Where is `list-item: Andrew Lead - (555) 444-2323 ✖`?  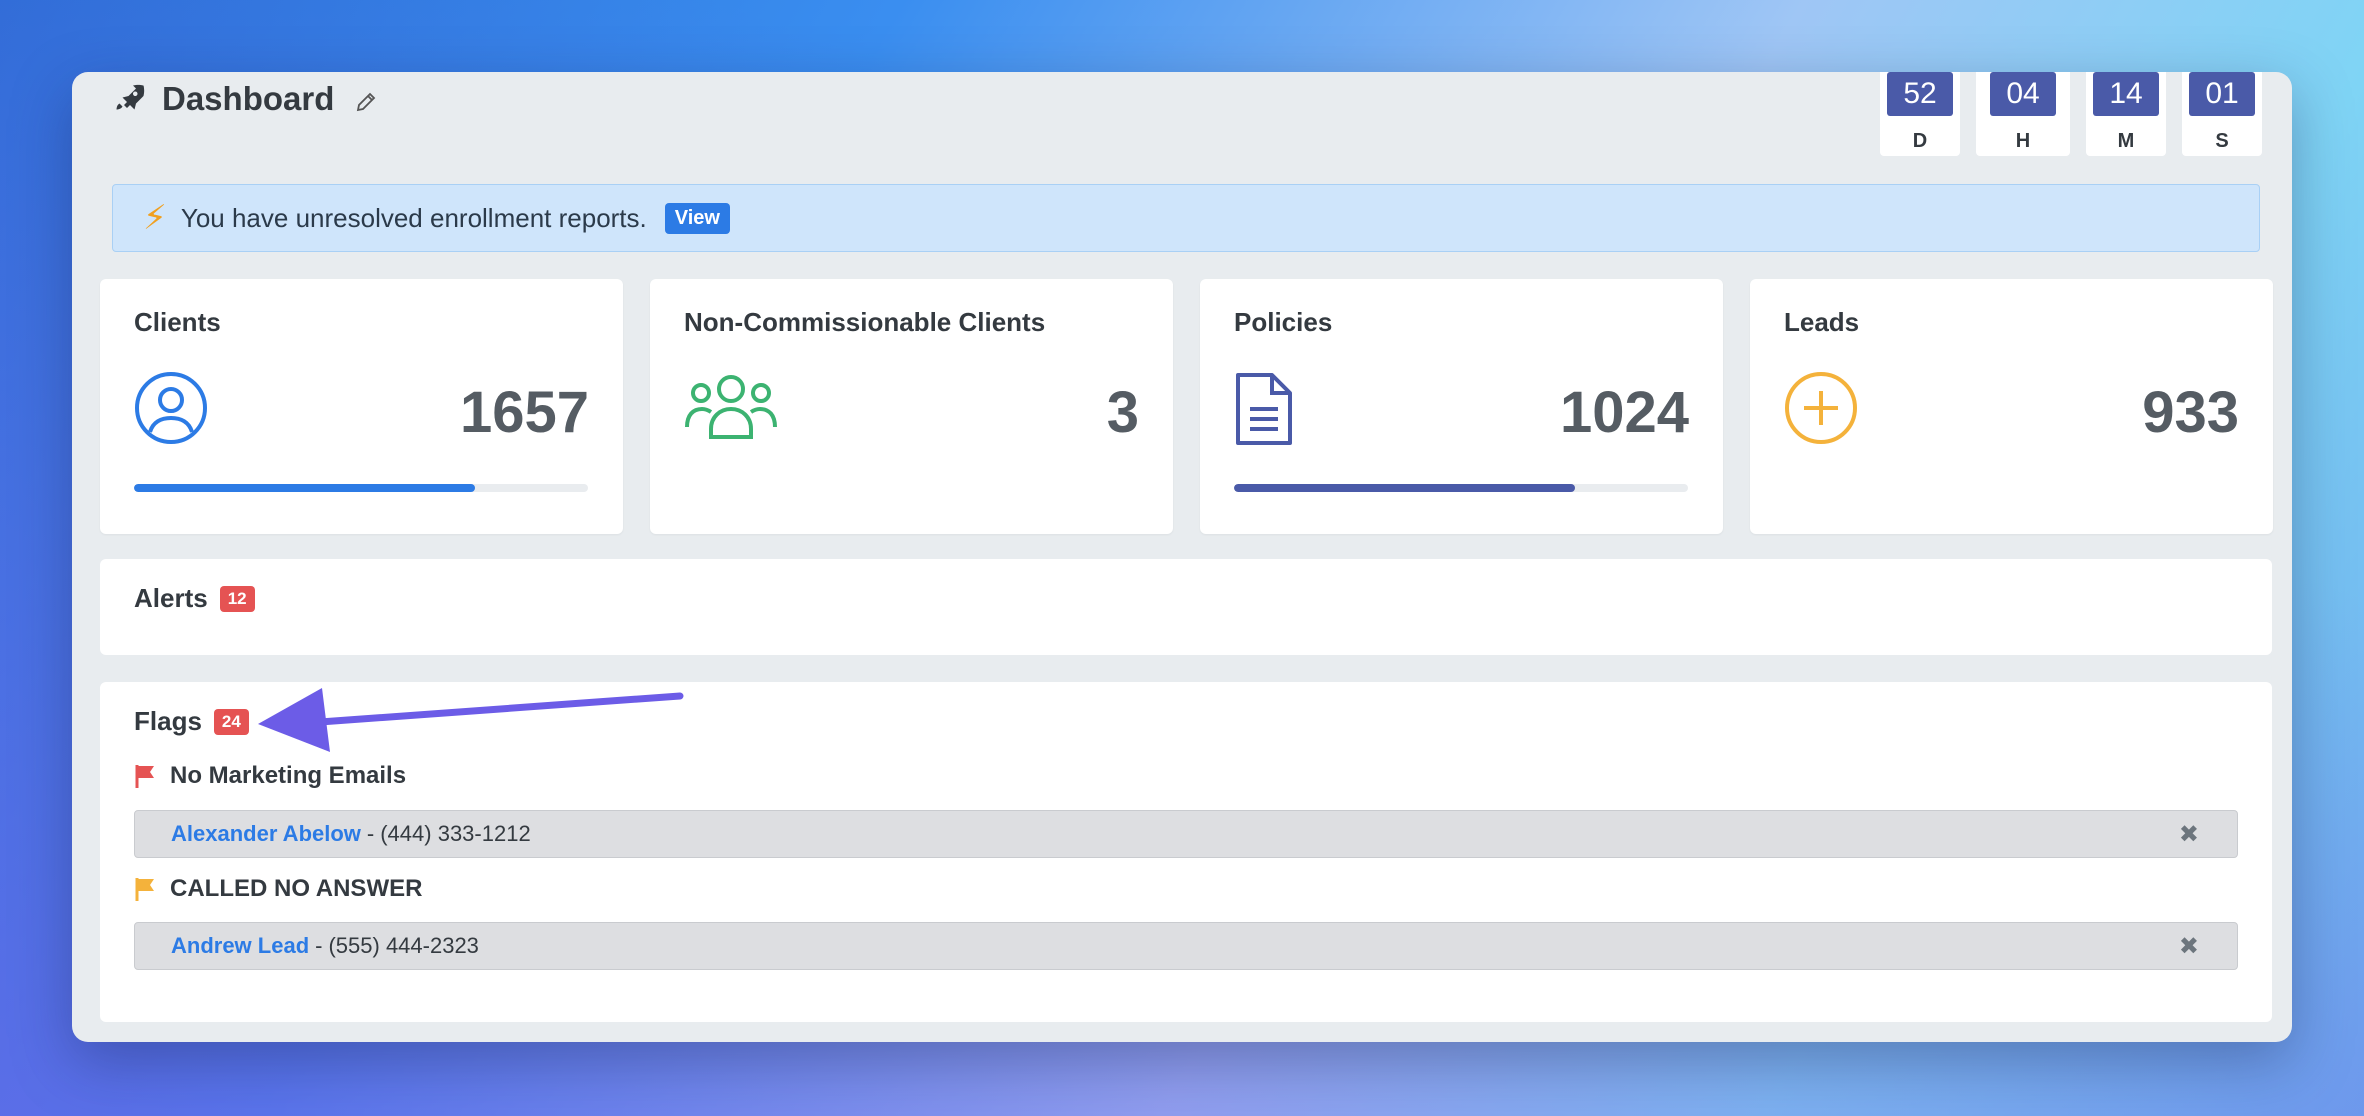
list-item: Andrew Lead - (555) 444-2323 ✖ is located at coordinates (1186, 946).